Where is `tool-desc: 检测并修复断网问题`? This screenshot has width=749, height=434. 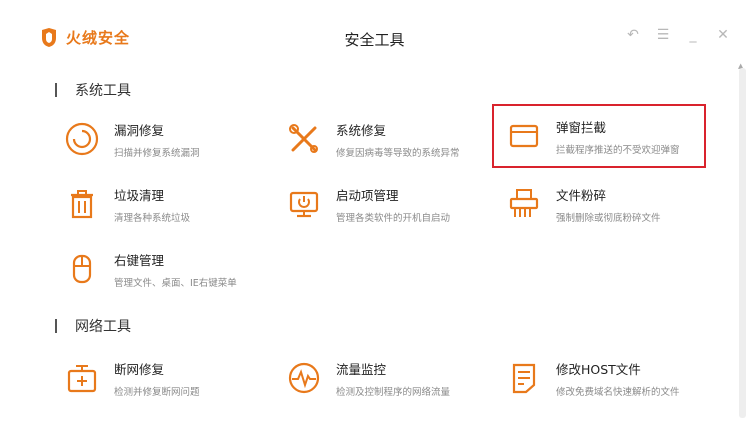
tool-desc: 检测并修复断网问题 is located at coordinates (157, 392).